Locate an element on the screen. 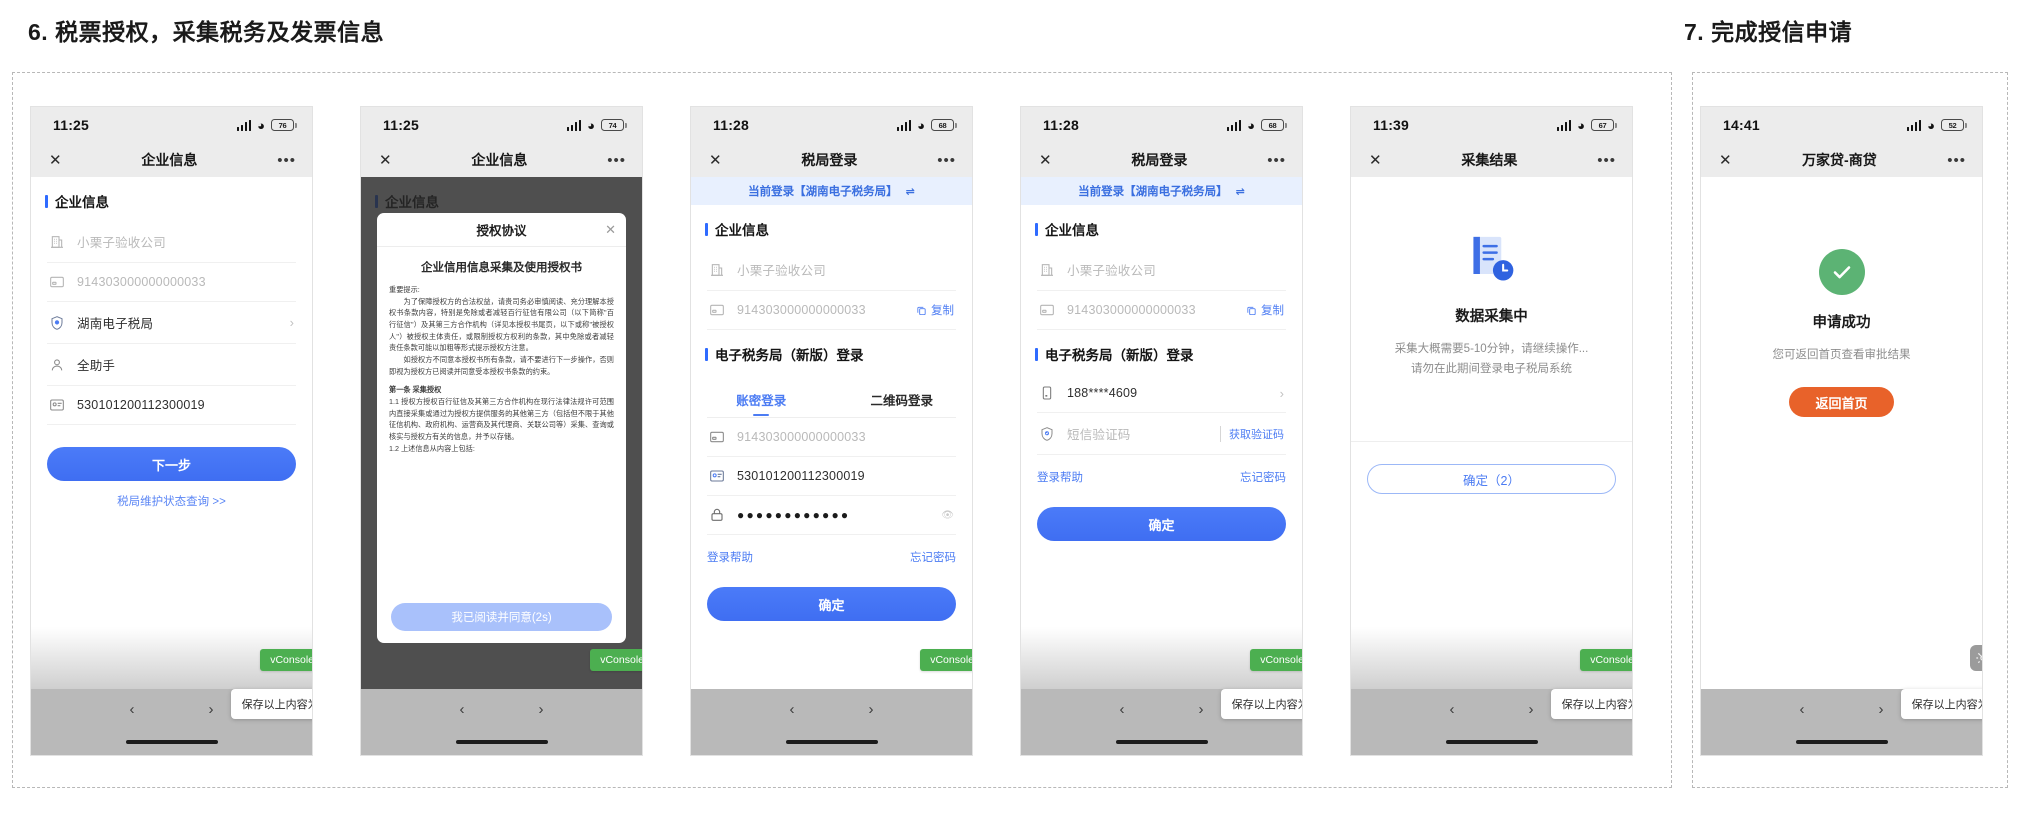  page-body: 申请成功 您可返回首页查看审批结果 返回首页 is located at coordinates (1841, 466).